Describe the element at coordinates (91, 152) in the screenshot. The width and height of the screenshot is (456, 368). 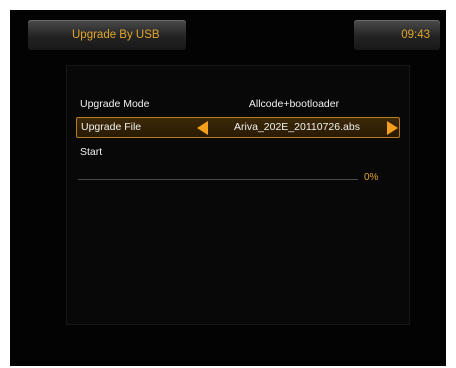
I see `start-button: Start` at that location.